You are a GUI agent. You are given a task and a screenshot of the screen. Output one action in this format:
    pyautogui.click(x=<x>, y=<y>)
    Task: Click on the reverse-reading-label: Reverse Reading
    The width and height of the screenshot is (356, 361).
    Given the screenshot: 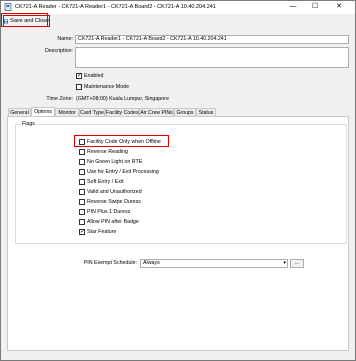 What is the action you would take?
    pyautogui.click(x=107, y=152)
    